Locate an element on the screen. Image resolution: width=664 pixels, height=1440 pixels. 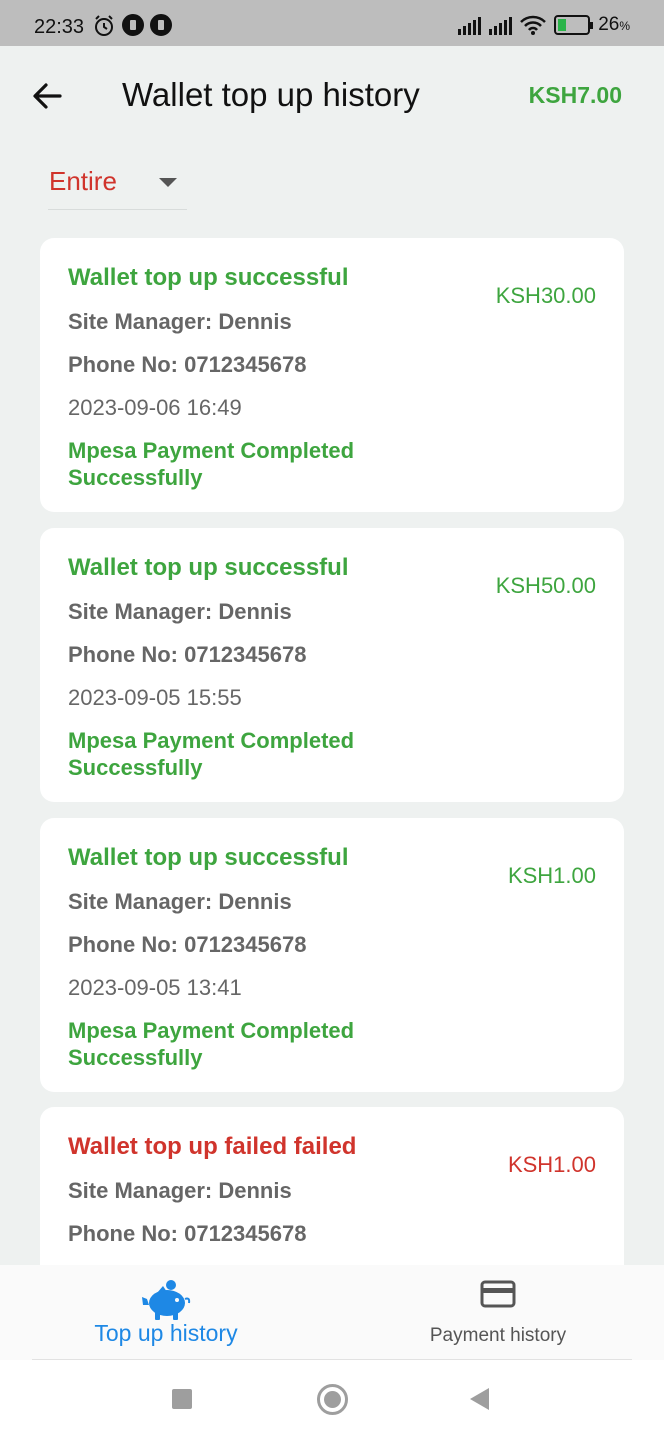
battery-icon is located at coordinates (574, 25).